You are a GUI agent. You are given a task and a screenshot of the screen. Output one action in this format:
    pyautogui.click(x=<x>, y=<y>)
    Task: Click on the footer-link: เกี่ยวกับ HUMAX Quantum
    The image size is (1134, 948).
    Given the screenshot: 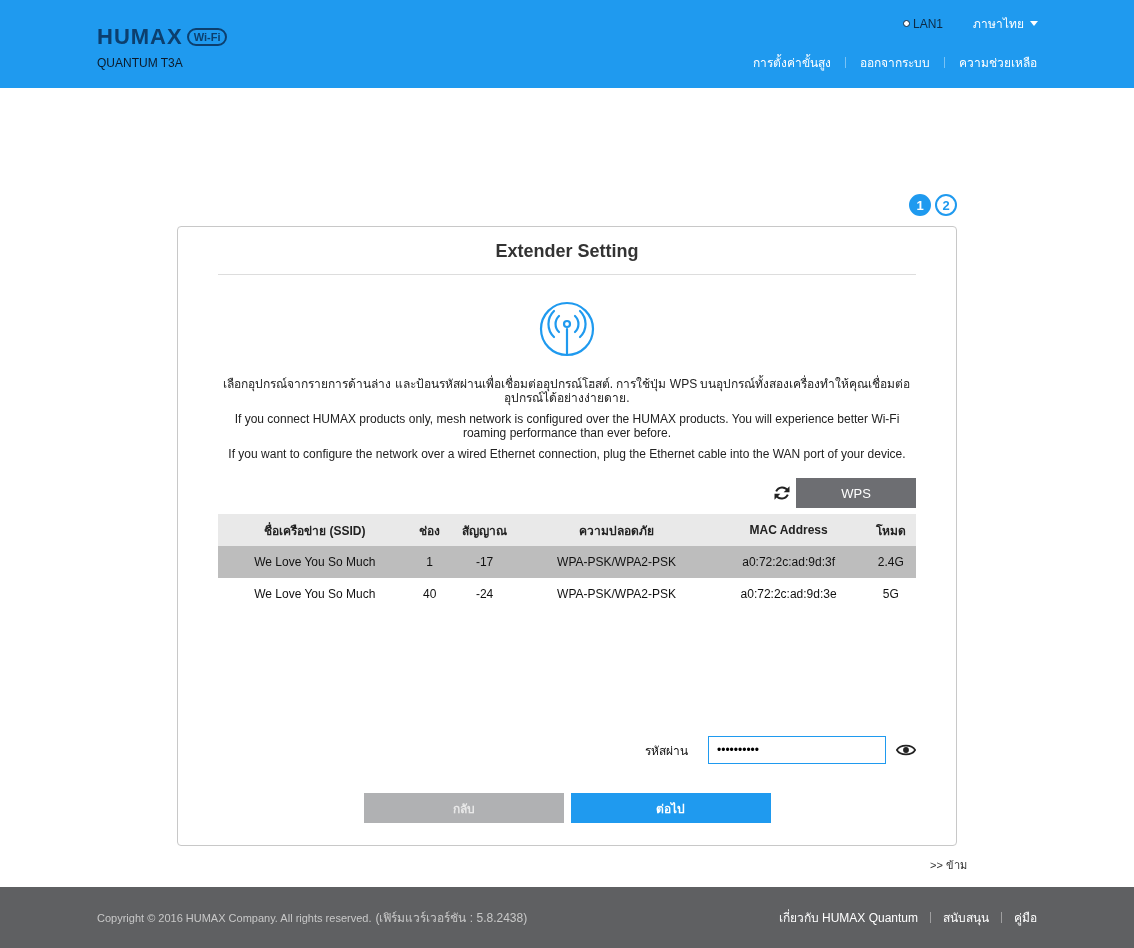 What is the action you would take?
    pyautogui.click(x=848, y=917)
    